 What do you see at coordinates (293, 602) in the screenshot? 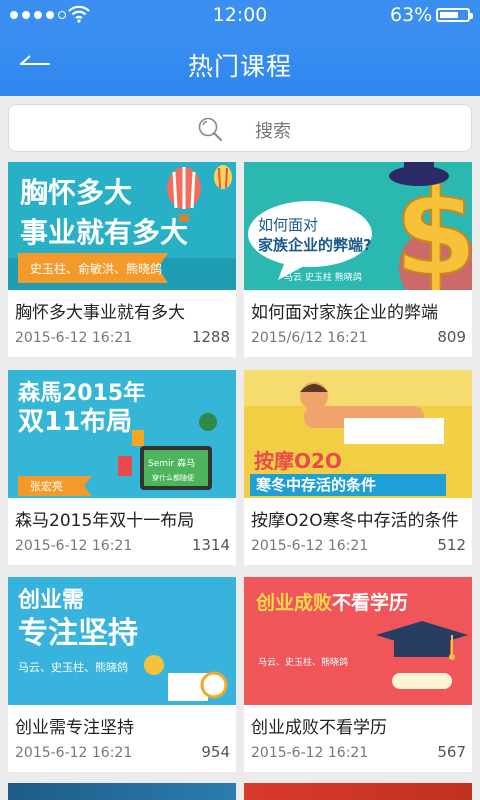
I see `banner-line1a: 创业成败` at bounding box center [293, 602].